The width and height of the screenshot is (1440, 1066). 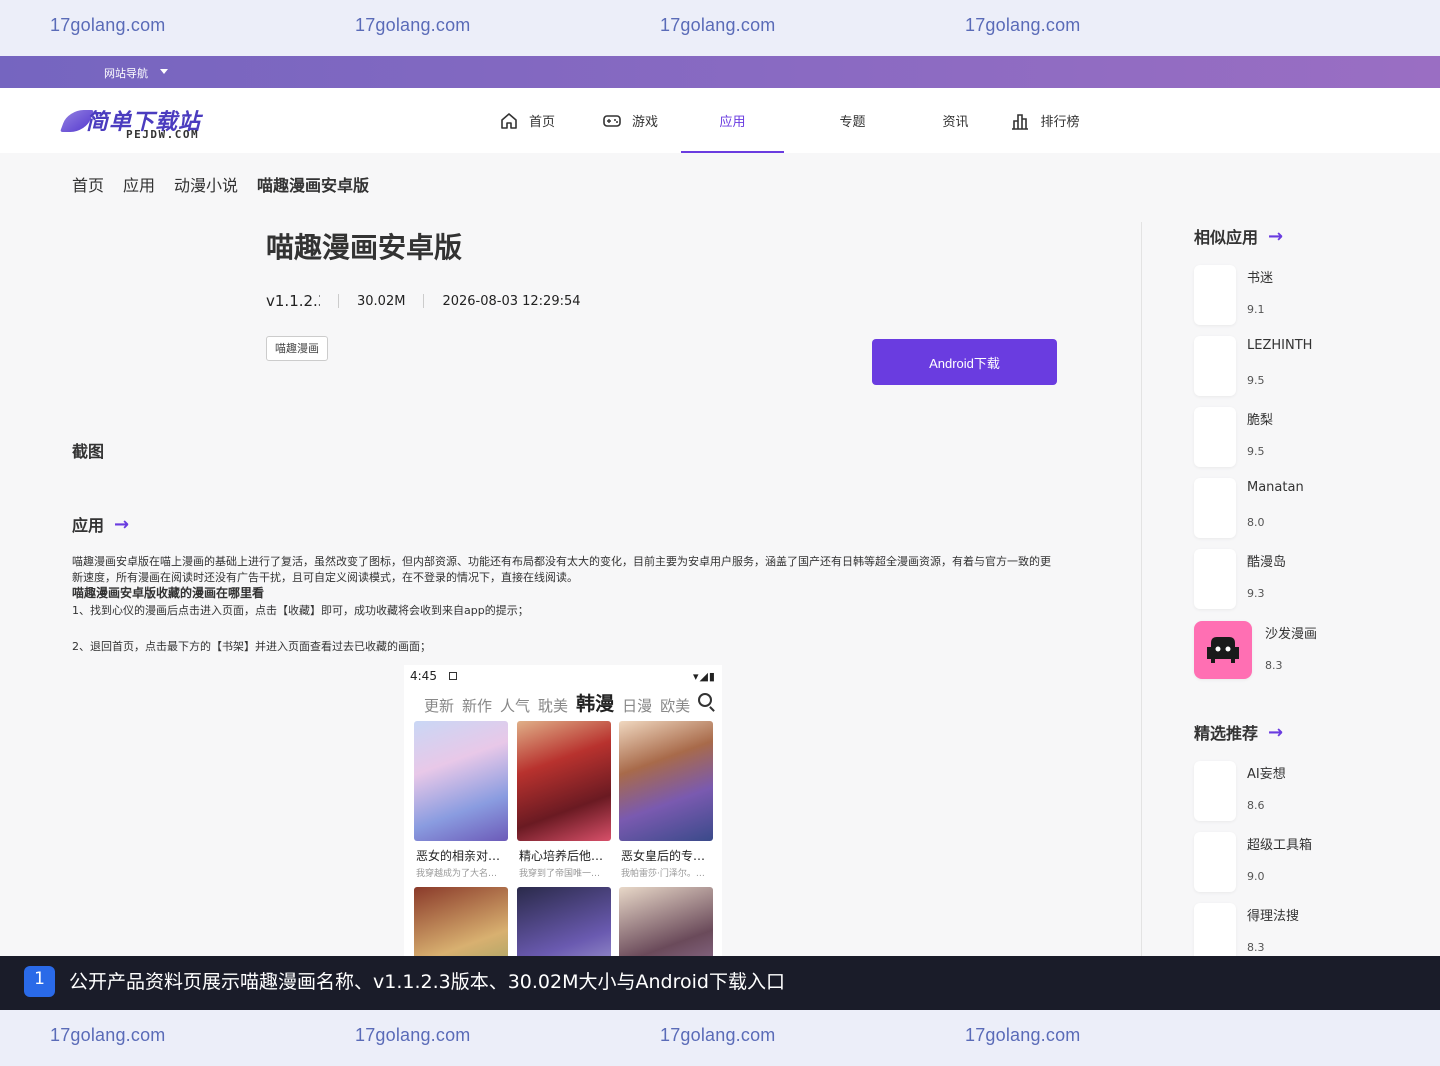 What do you see at coordinates (168, 593) in the screenshot?
I see `description-heading: 喵趣漫画安卓版收藏的漫画在哪里看` at bounding box center [168, 593].